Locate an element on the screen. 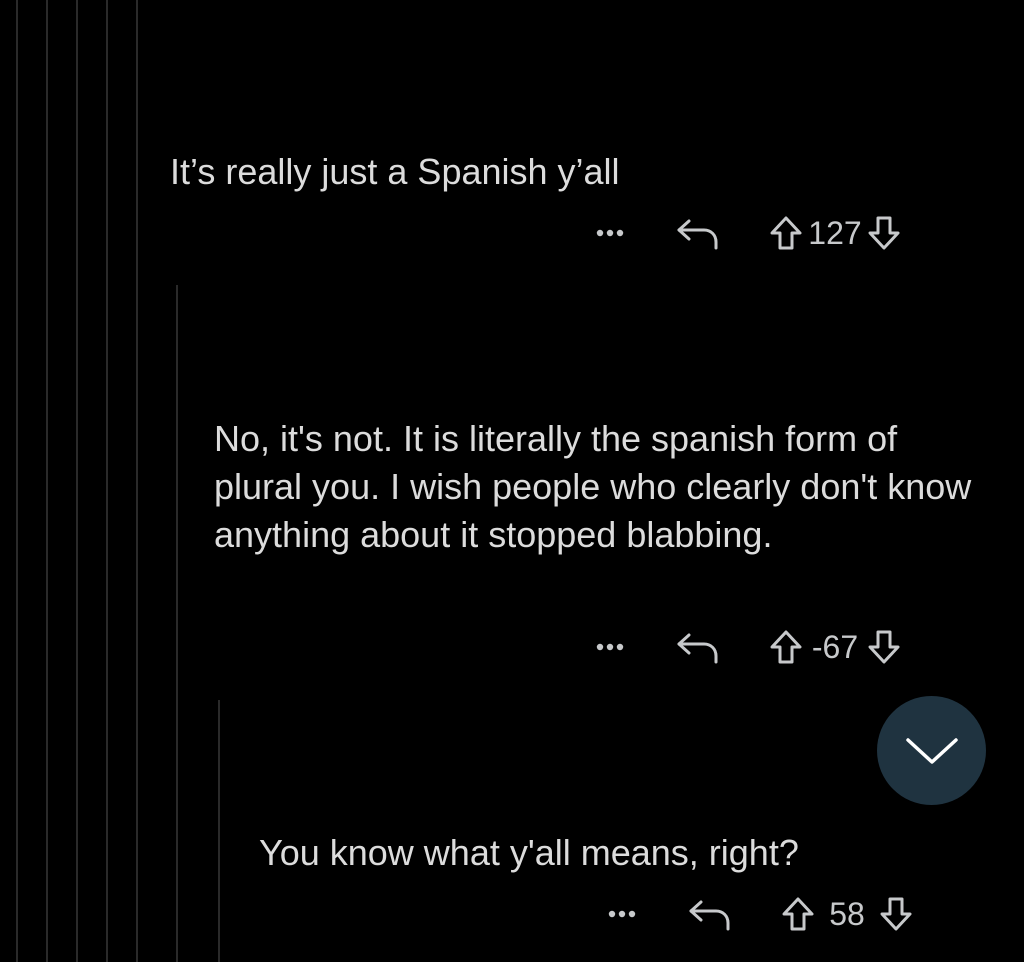 The width and height of the screenshot is (1024, 962). comment-actions: -67 is located at coordinates (747, 647).